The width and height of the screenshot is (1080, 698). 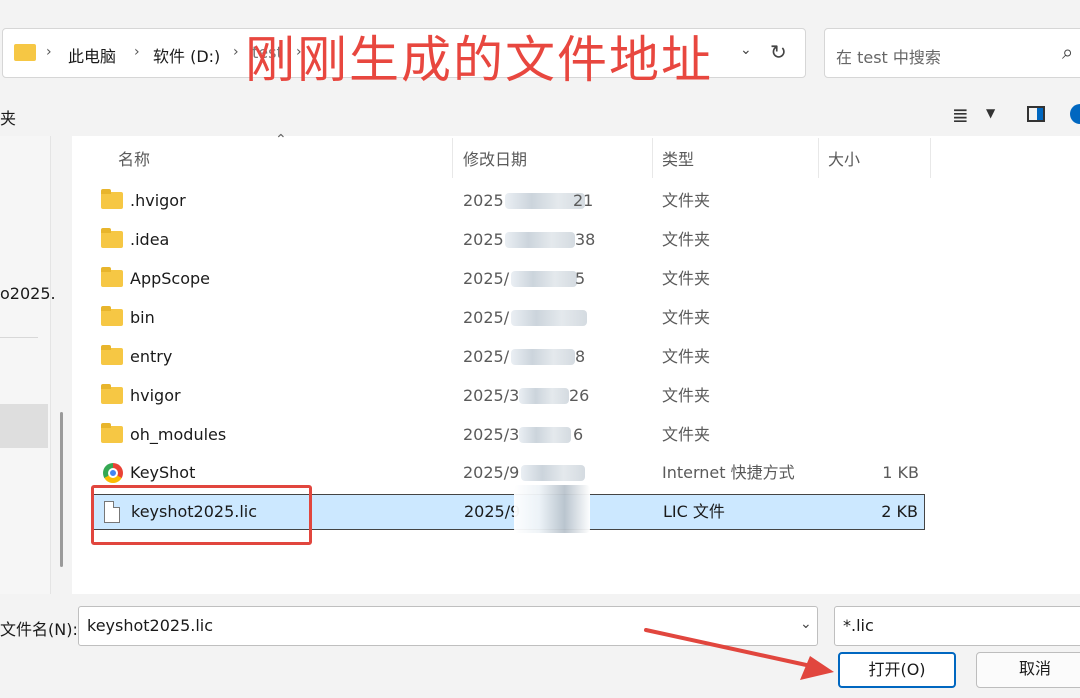 I want to click on column-header-date: 修改日期, so click(x=495, y=158).